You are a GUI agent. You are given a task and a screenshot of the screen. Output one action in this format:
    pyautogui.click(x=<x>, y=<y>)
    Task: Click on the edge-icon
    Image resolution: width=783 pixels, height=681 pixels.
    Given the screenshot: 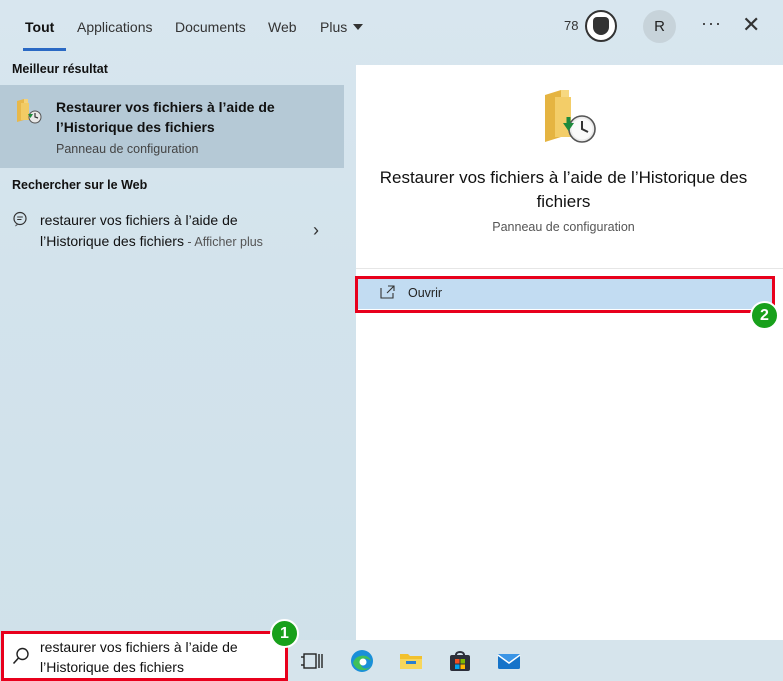 What is the action you would take?
    pyautogui.click(x=362, y=661)
    